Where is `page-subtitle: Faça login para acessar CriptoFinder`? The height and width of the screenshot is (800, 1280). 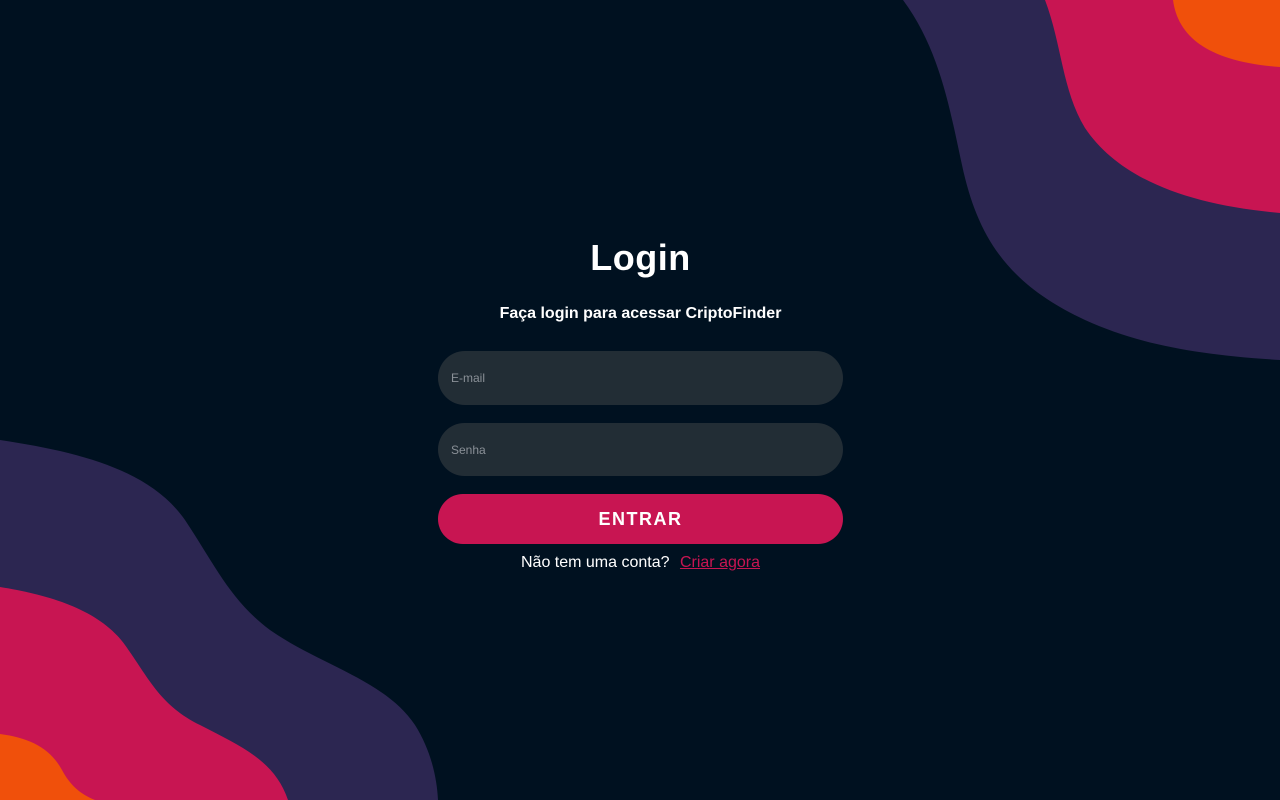 page-subtitle: Faça login para acessar CriptoFinder is located at coordinates (640, 313).